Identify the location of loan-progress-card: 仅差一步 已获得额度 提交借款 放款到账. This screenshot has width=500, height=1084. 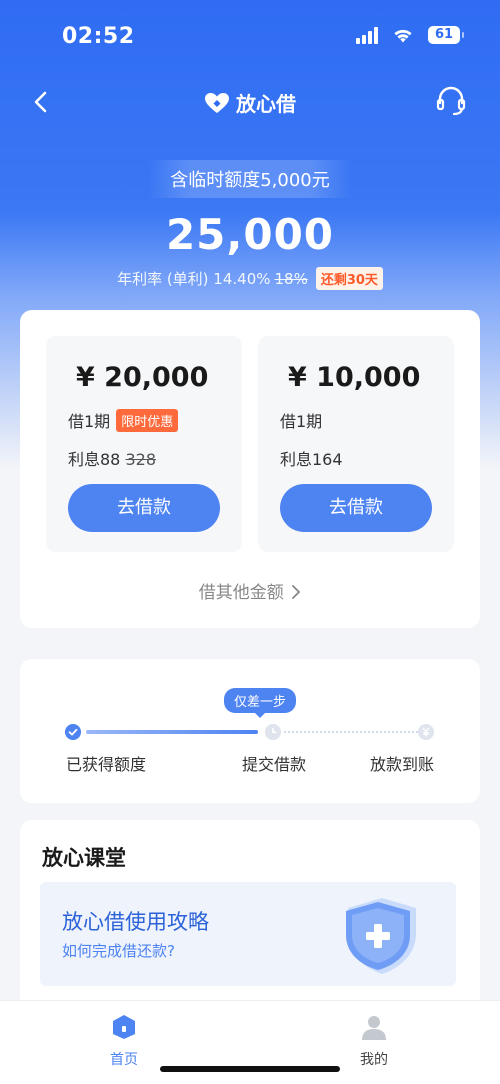
(250, 731).